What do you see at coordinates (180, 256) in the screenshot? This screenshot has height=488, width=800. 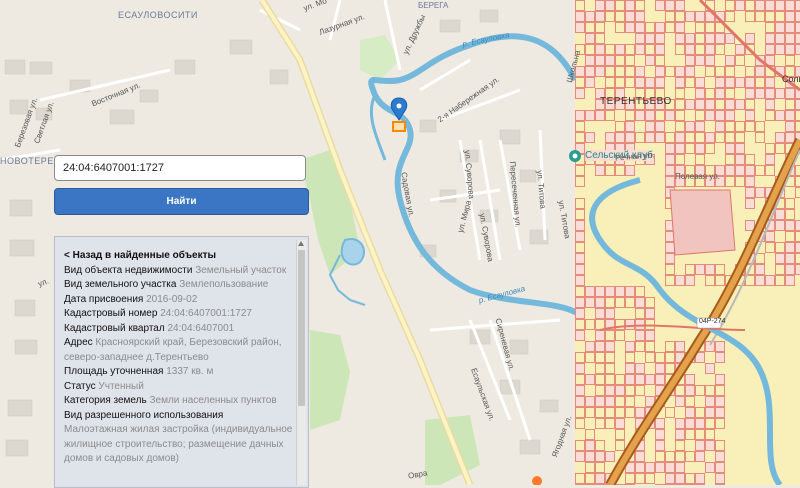 I see `back-to-results-link: < Назад в найденные объекты` at bounding box center [180, 256].